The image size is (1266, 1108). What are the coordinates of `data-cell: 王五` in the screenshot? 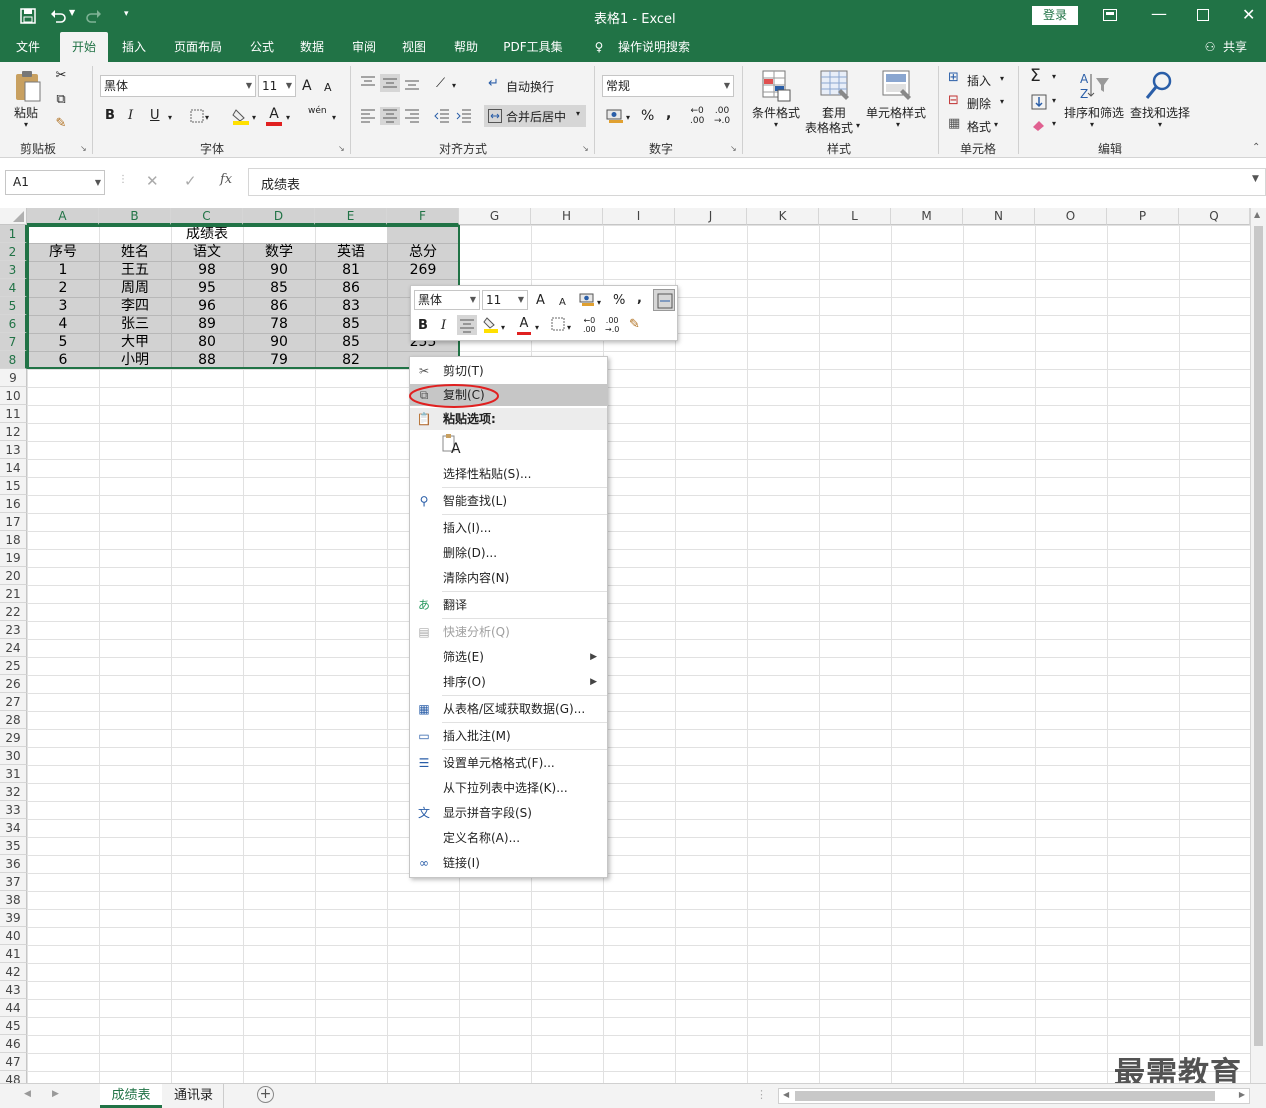 It's located at (135, 270).